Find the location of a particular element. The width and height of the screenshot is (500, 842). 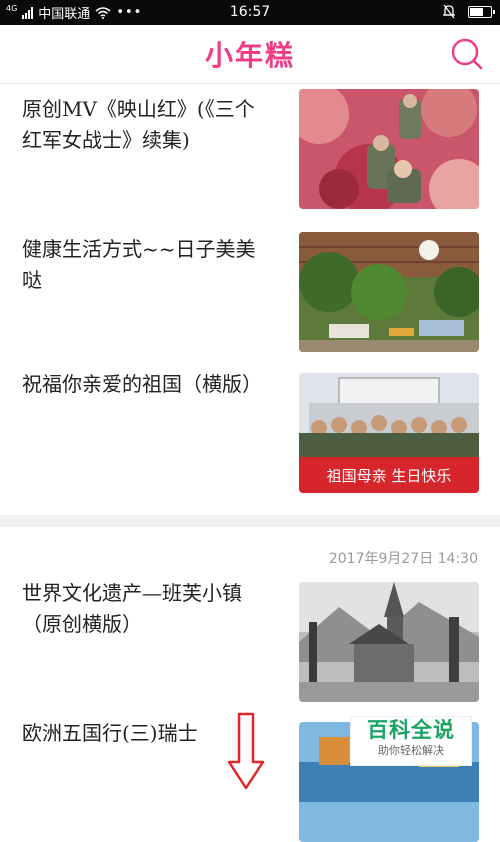

watermark-title: 百科全说 is located at coordinates (411, 730).